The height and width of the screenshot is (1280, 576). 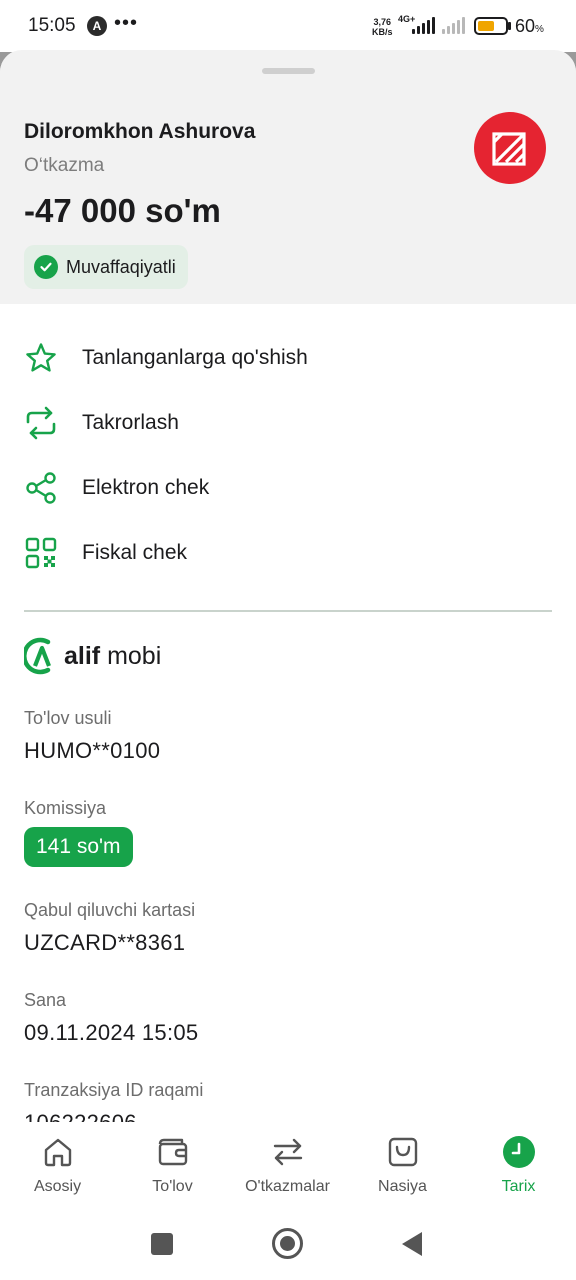 What do you see at coordinates (41, 358) in the screenshot?
I see `star-icon` at bounding box center [41, 358].